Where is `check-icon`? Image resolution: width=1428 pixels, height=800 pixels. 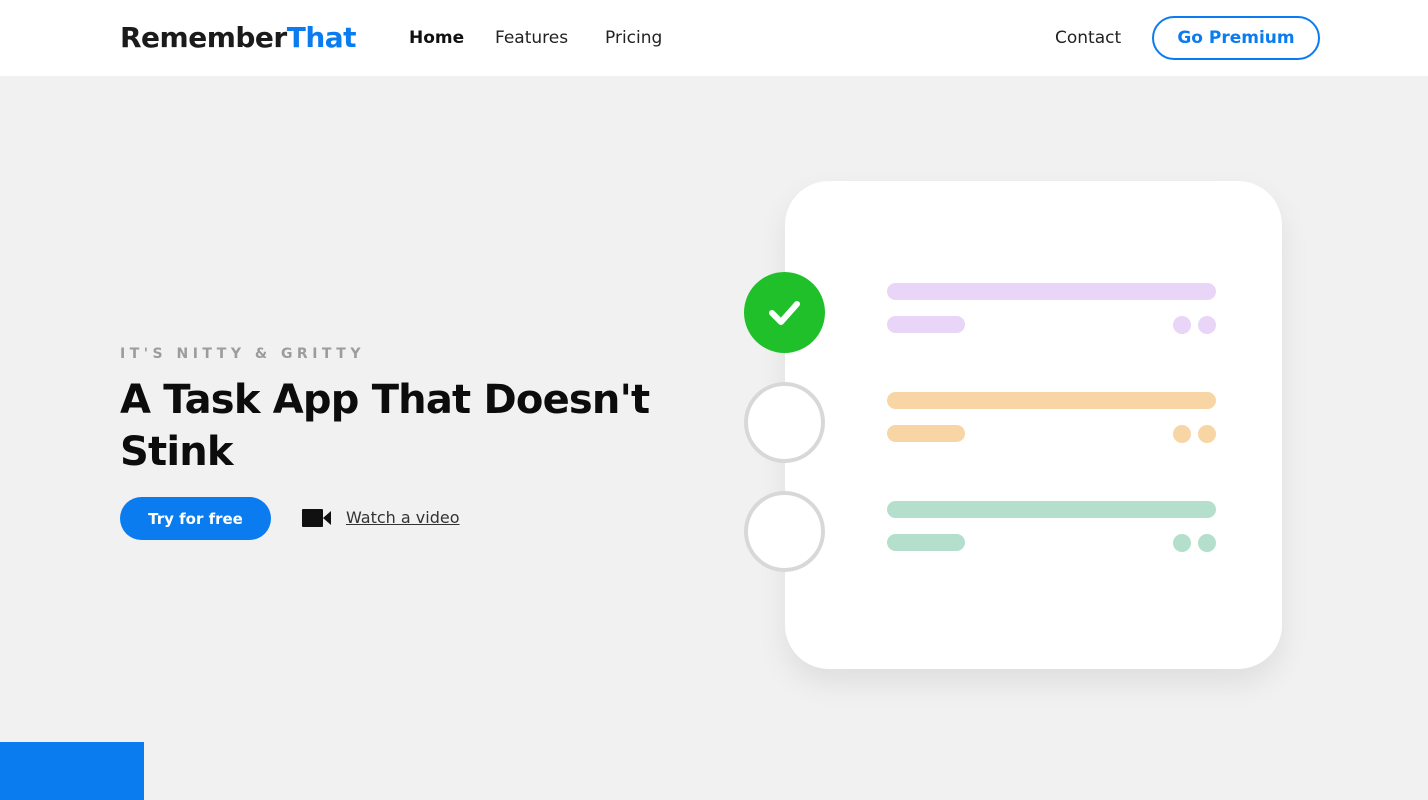
check-icon is located at coordinates (784, 313).